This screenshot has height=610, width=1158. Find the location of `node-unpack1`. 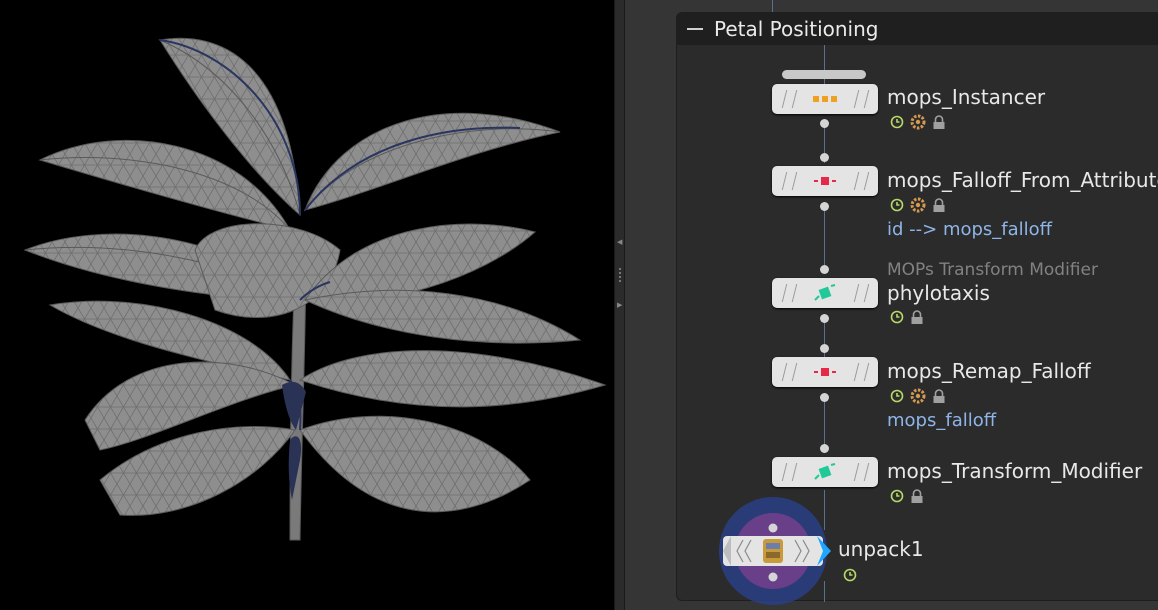

node-unpack1 is located at coordinates (777, 550).